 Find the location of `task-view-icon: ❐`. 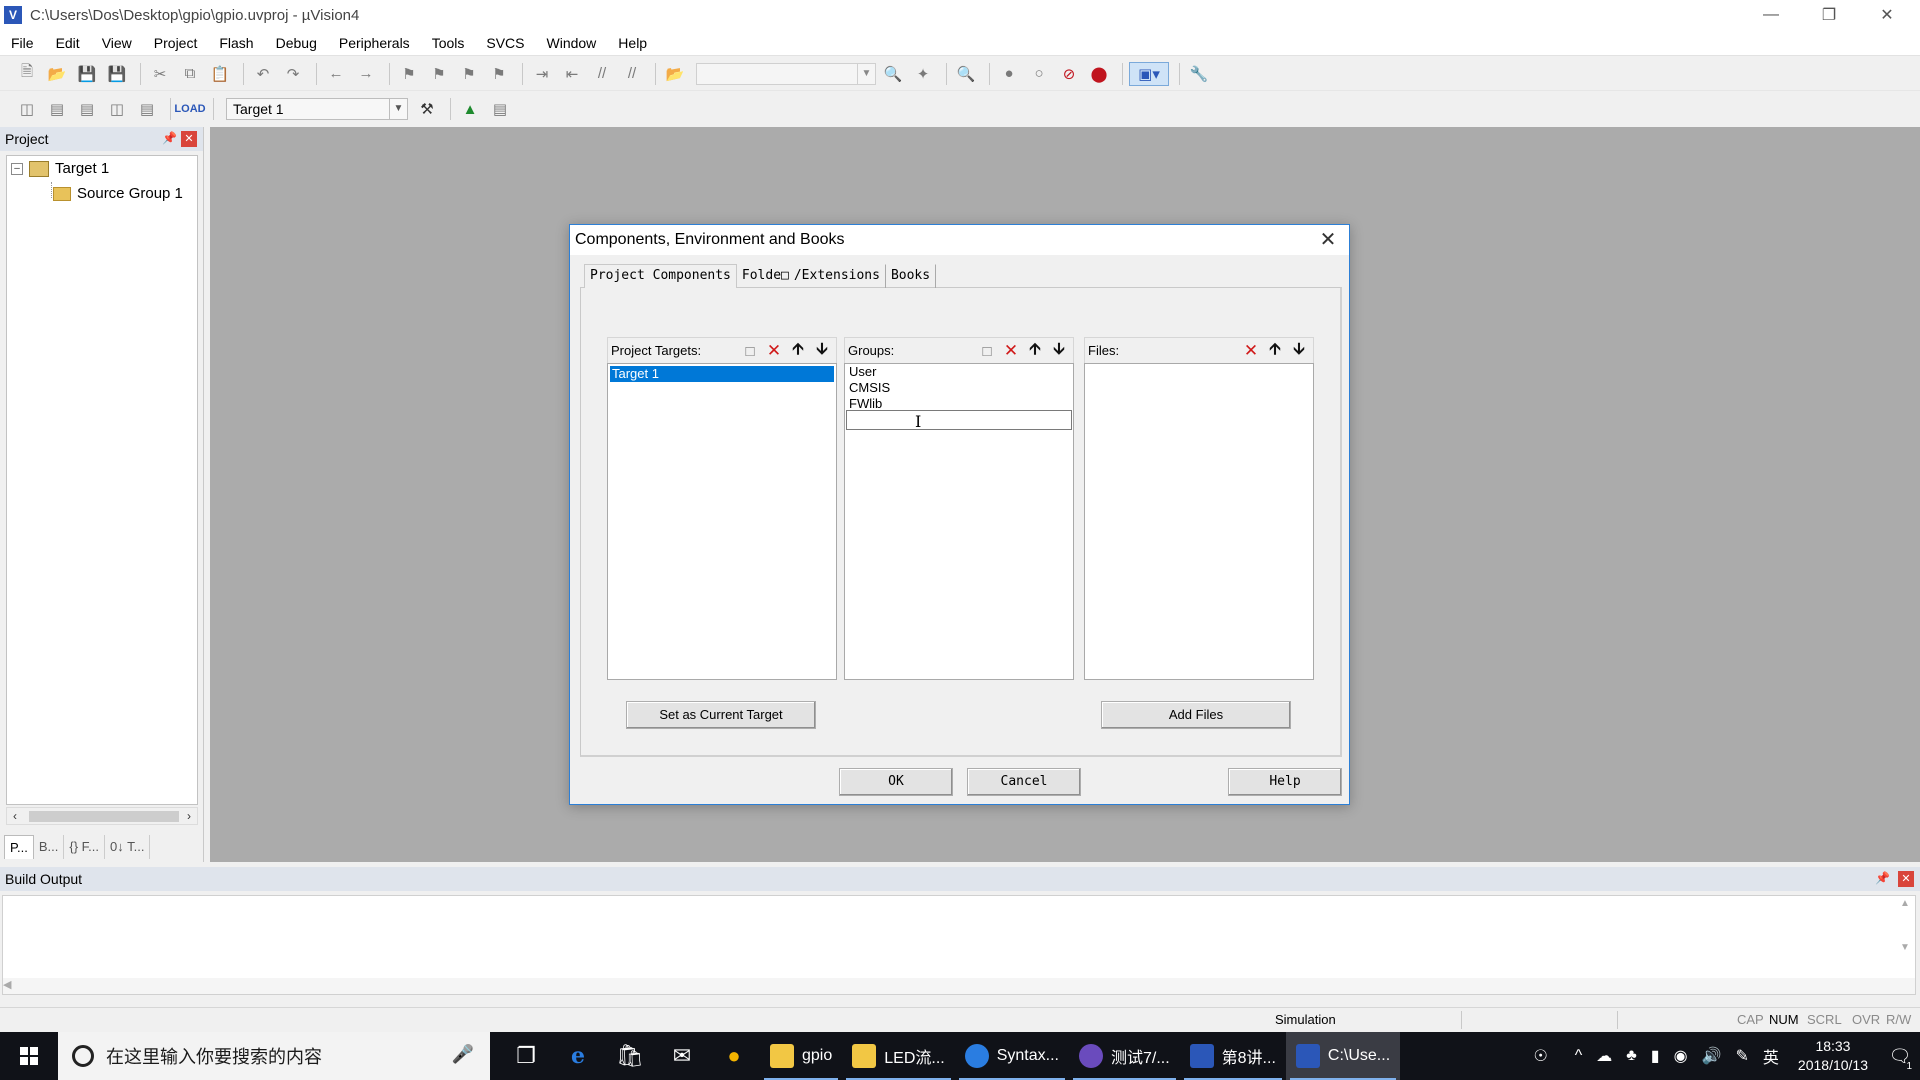

task-view-icon: ❐ is located at coordinates (526, 1056).